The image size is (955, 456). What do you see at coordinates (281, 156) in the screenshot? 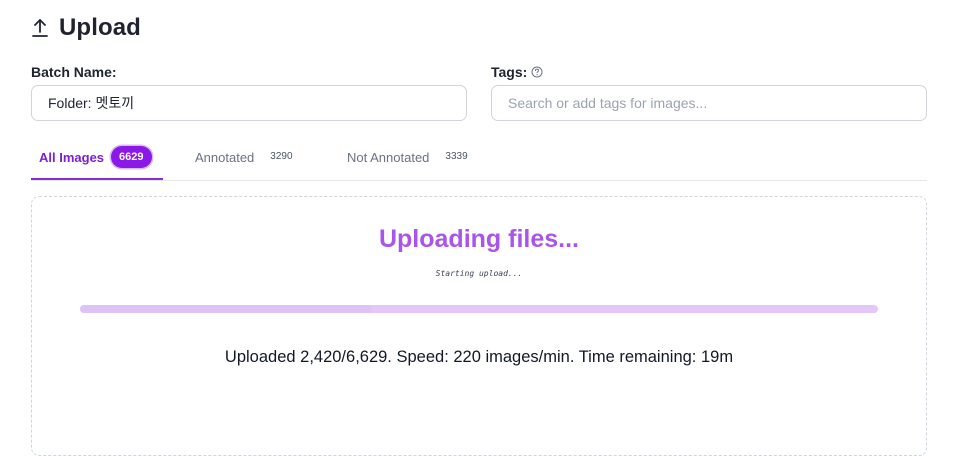
I see `annotated-count: 3290` at bounding box center [281, 156].